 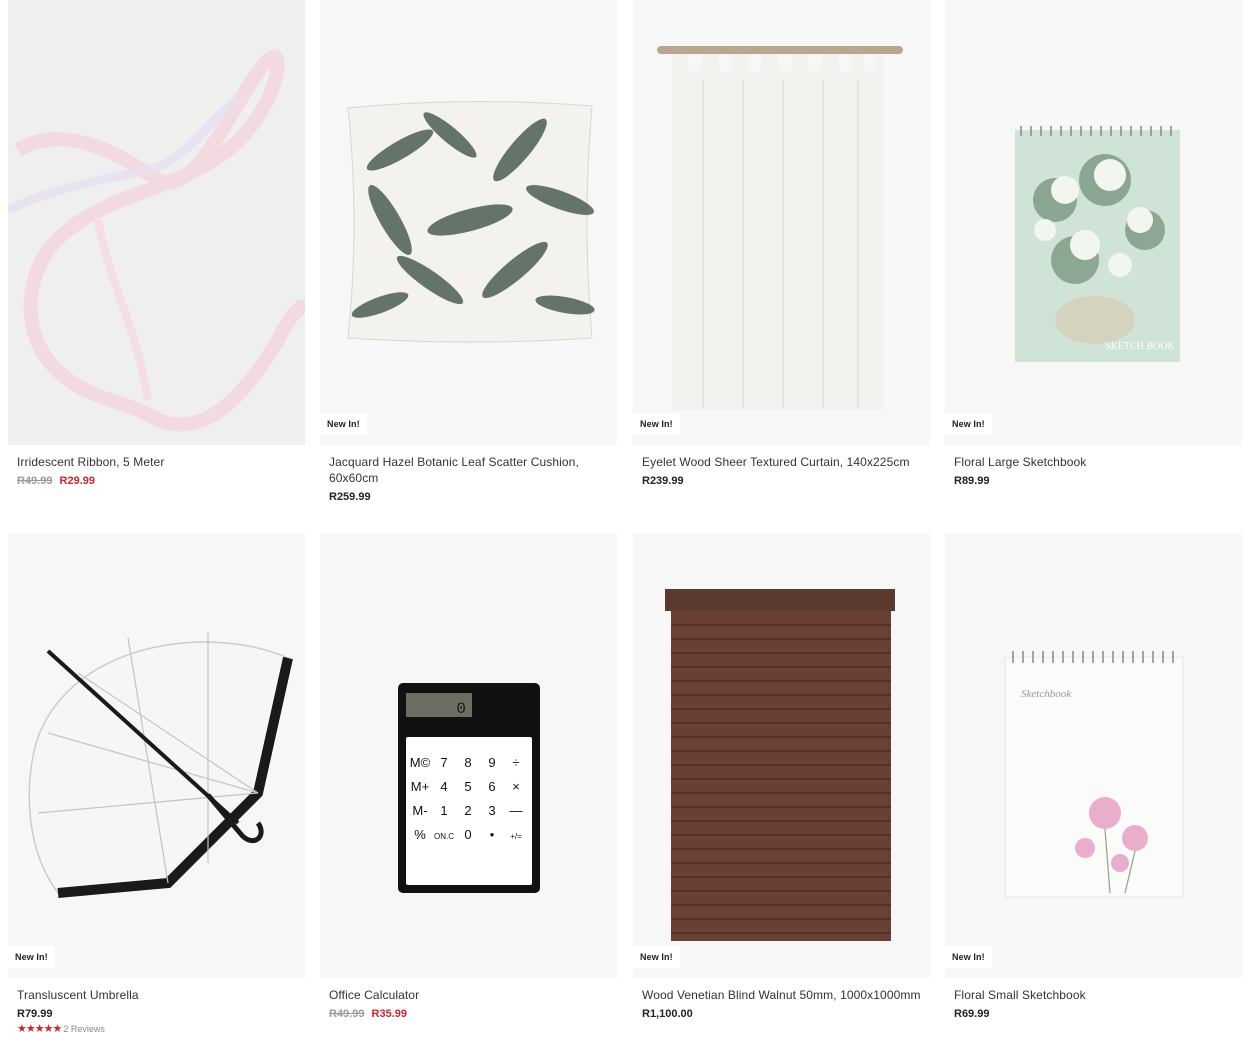 I want to click on price: R69.99, so click(x=972, y=1014).